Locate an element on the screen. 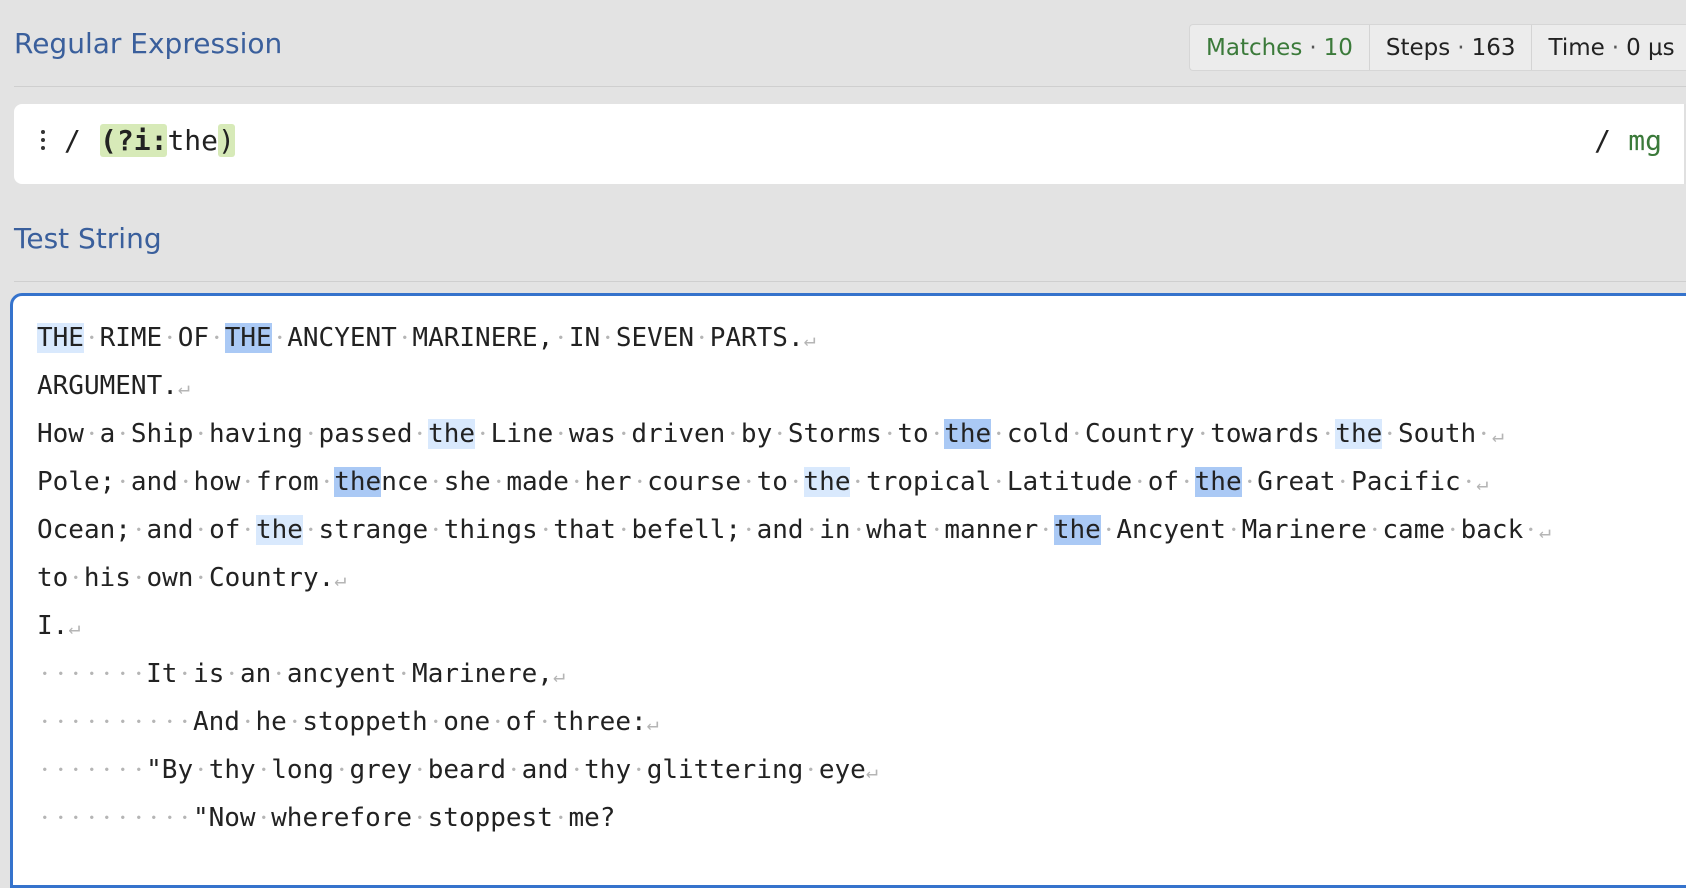  test-line: • • • • • • • • • • And • he • stoppeth • one • of • three:↵ is located at coordinates (350, 722).